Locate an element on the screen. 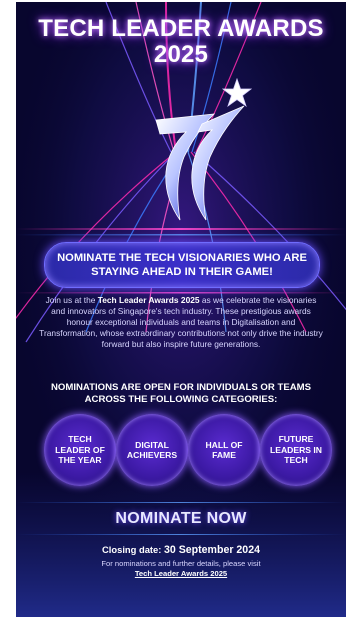 The height and width of the screenshot is (620, 363). category-tech-leader-of-the-year: TECH LEADER OF THE YEAR is located at coordinates (80, 450).